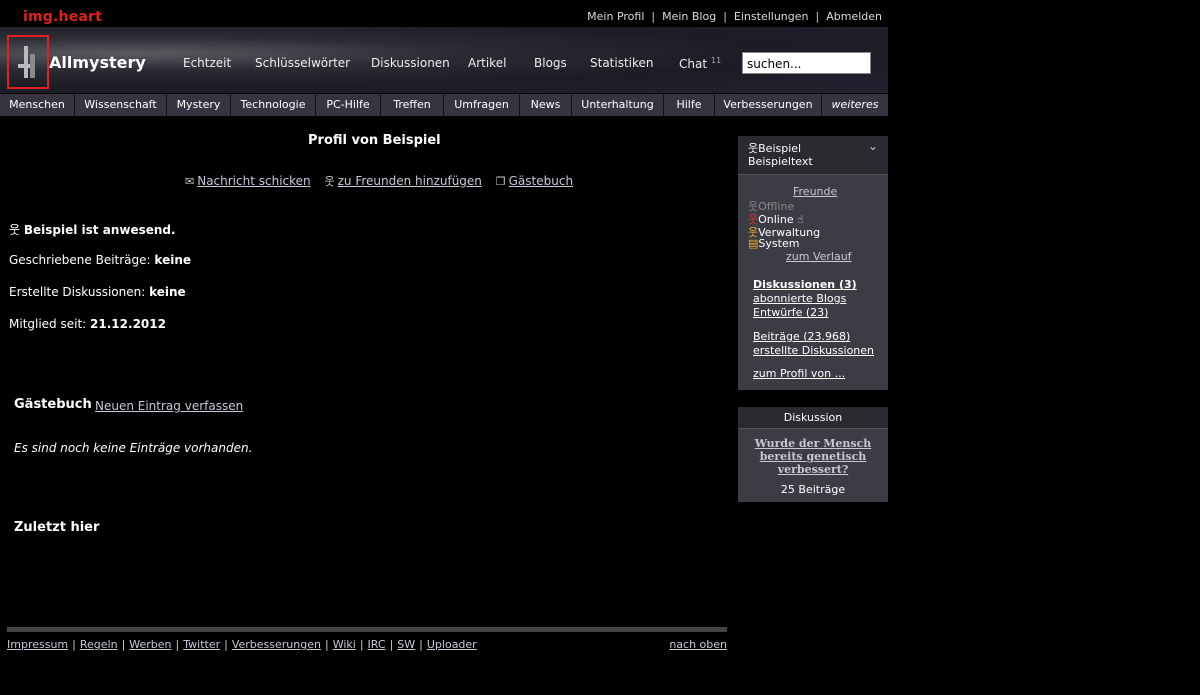  Describe the element at coordinates (541, 181) in the screenshot. I see `guestbook-link: Gästebuch` at that location.